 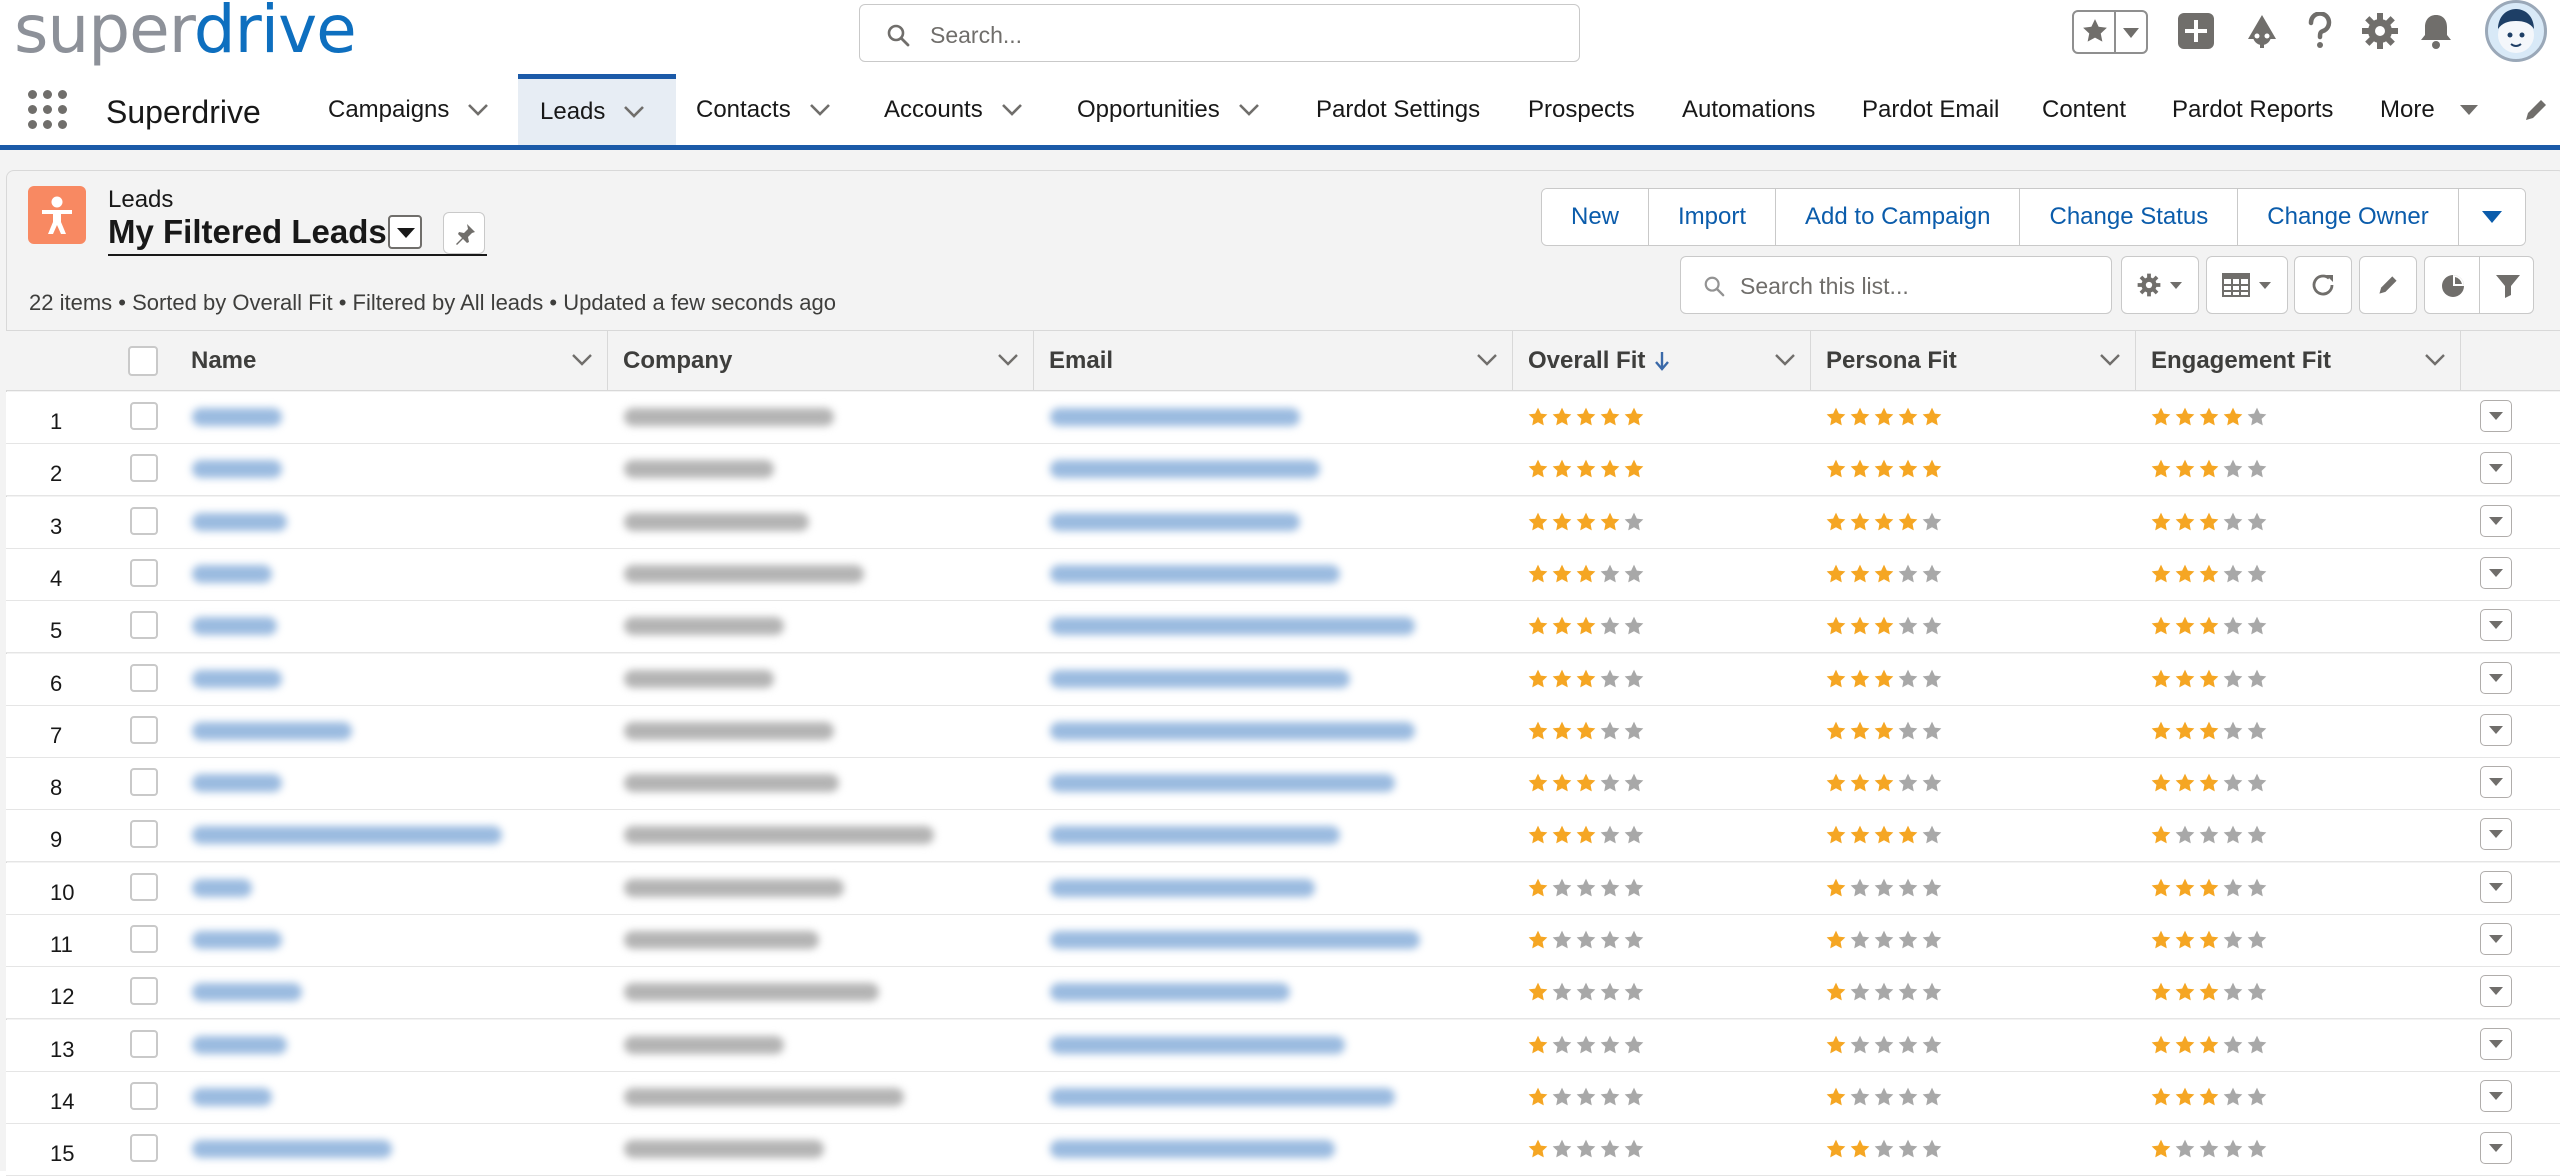 I want to click on favorites-button, so click(x=2110, y=32).